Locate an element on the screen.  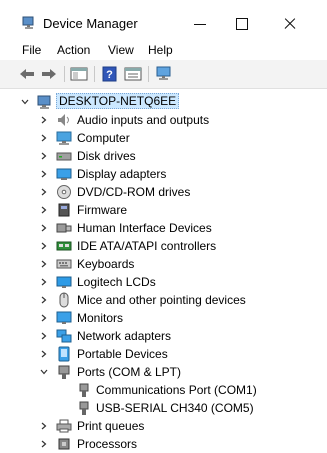
firmware-chip-icon is located at coordinates (64, 210).